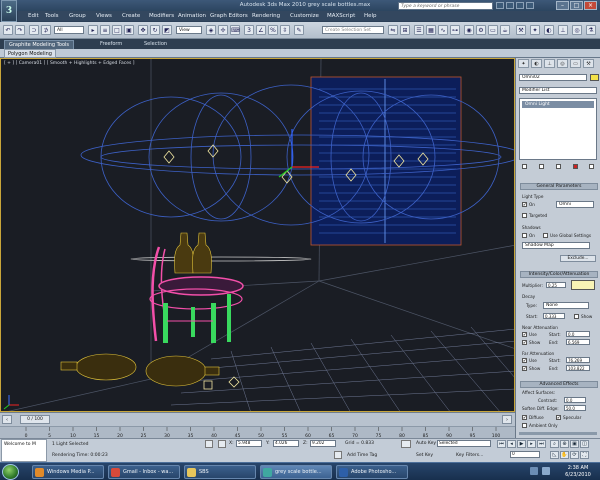 The width and height of the screenshot is (600, 480). I want to click on near-show-checkbox: ✔, so click(524, 342).